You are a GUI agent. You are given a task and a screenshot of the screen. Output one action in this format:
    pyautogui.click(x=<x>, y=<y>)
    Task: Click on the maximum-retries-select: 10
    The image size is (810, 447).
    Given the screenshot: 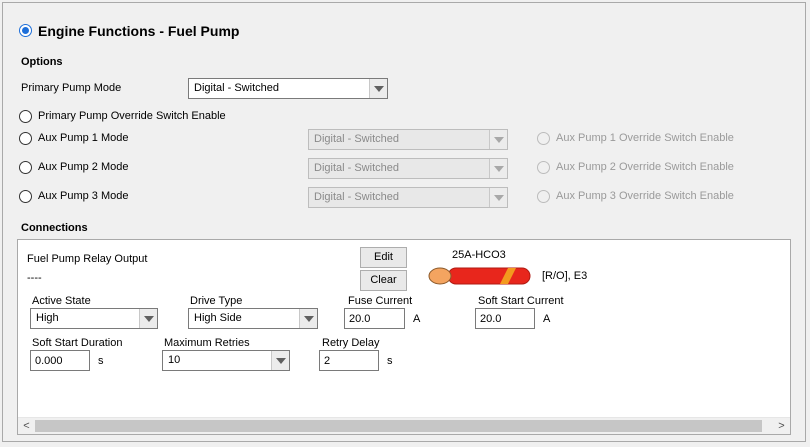 What is the action you would take?
    pyautogui.click(x=226, y=360)
    